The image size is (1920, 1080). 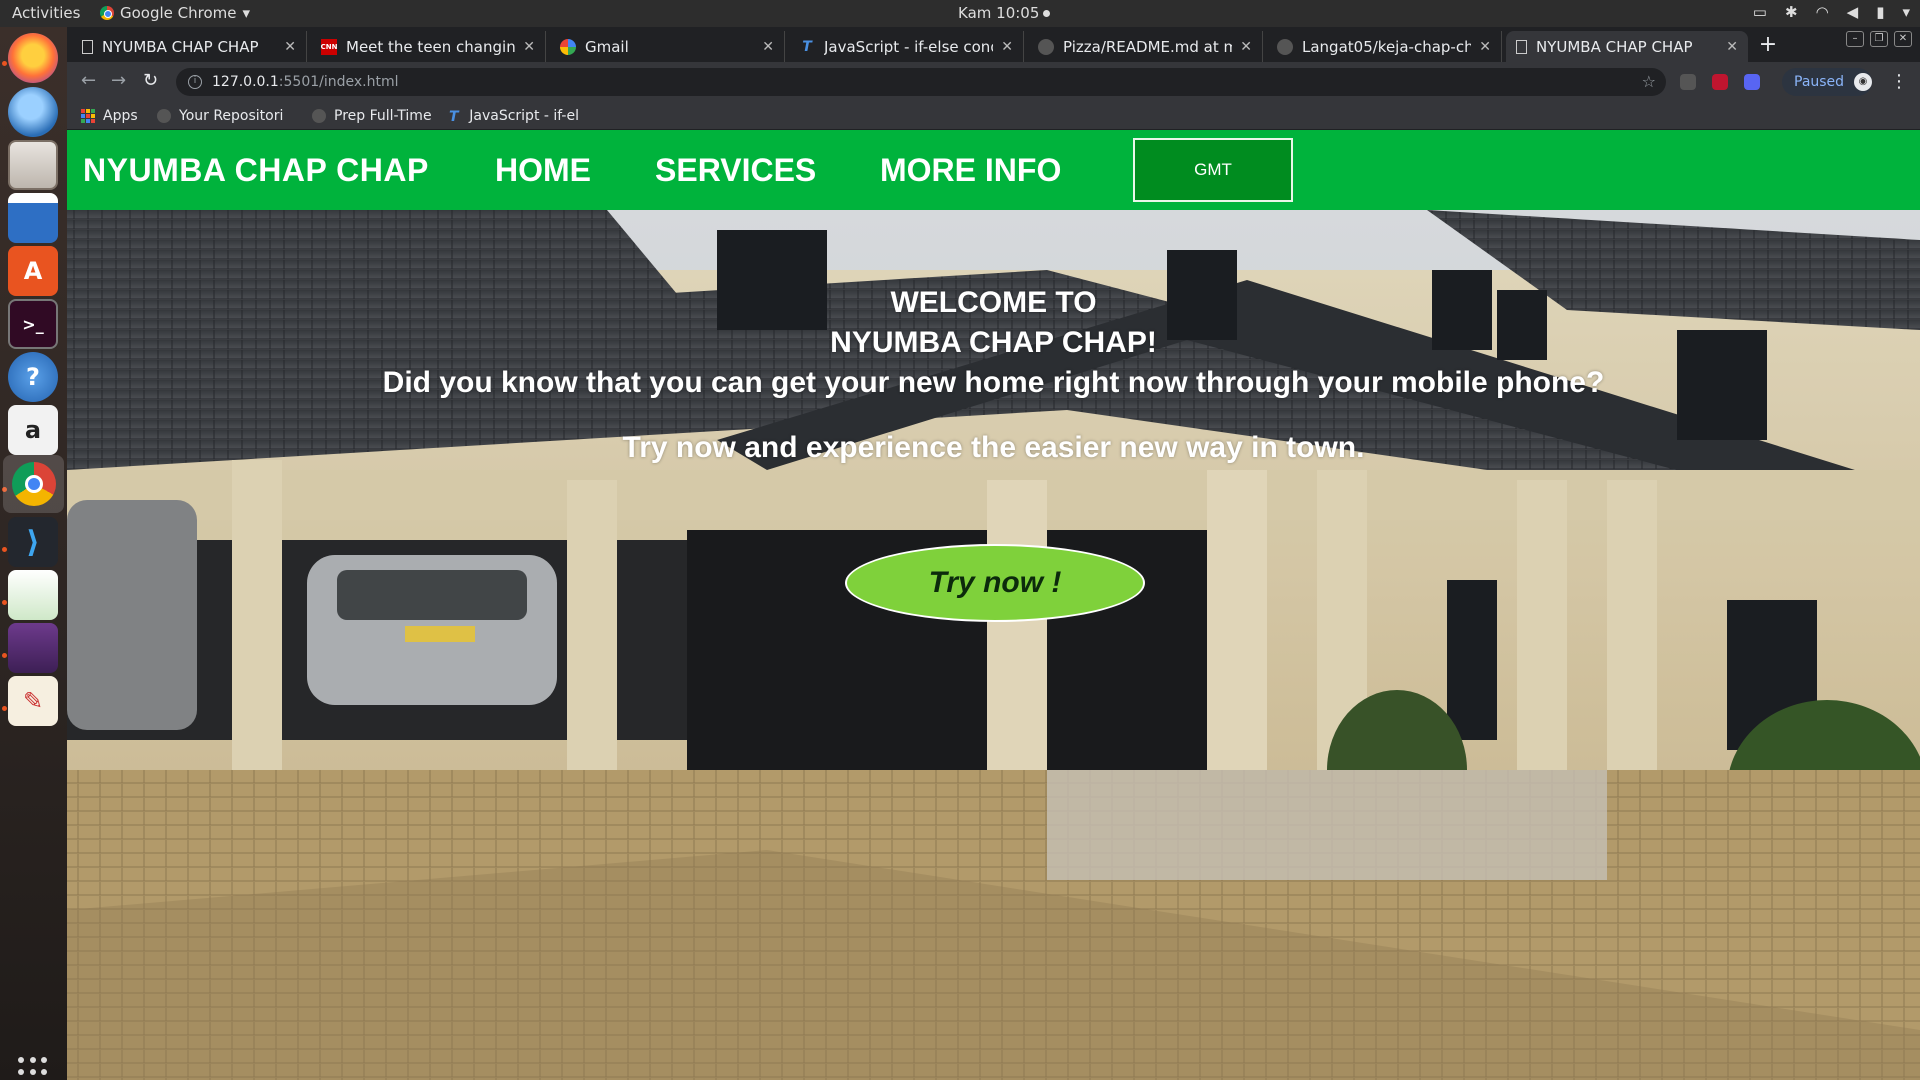 I want to click on video-player-icon, so click(x=33, y=648).